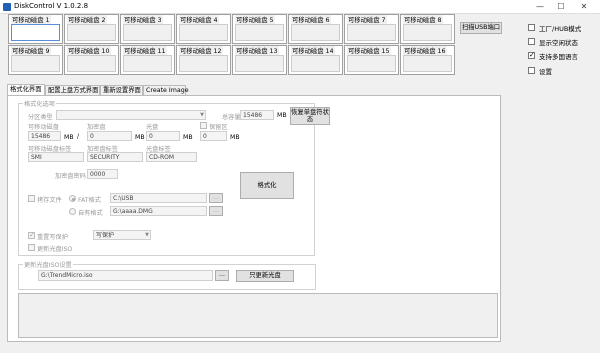 This screenshot has height=353, width=600. Describe the element at coordinates (163, 136) in the screenshot. I see `cd-size-field: 0` at that location.